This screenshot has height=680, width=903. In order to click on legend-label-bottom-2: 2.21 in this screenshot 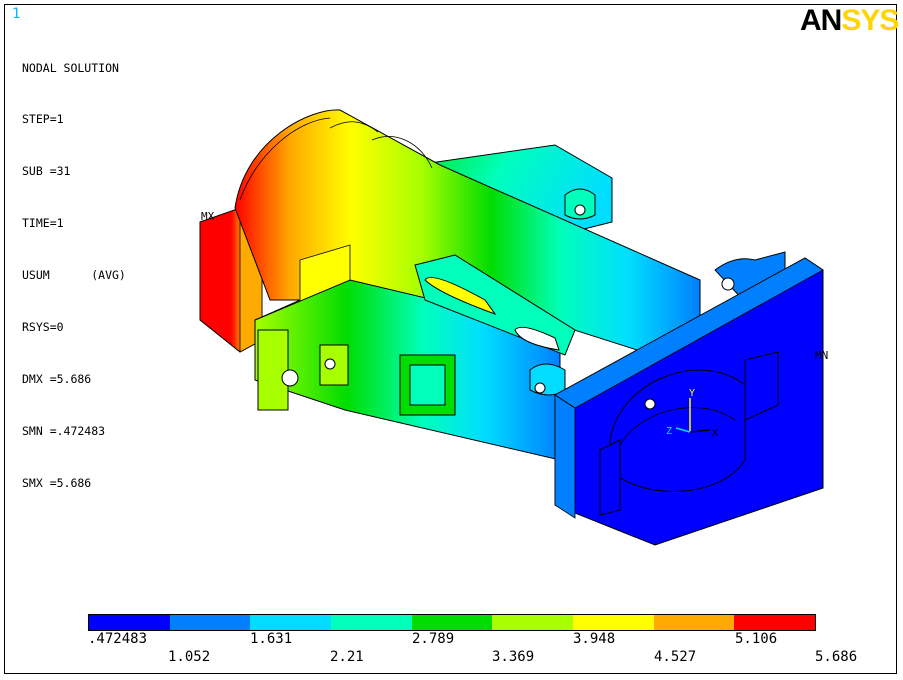, I will do `click(347, 657)`.